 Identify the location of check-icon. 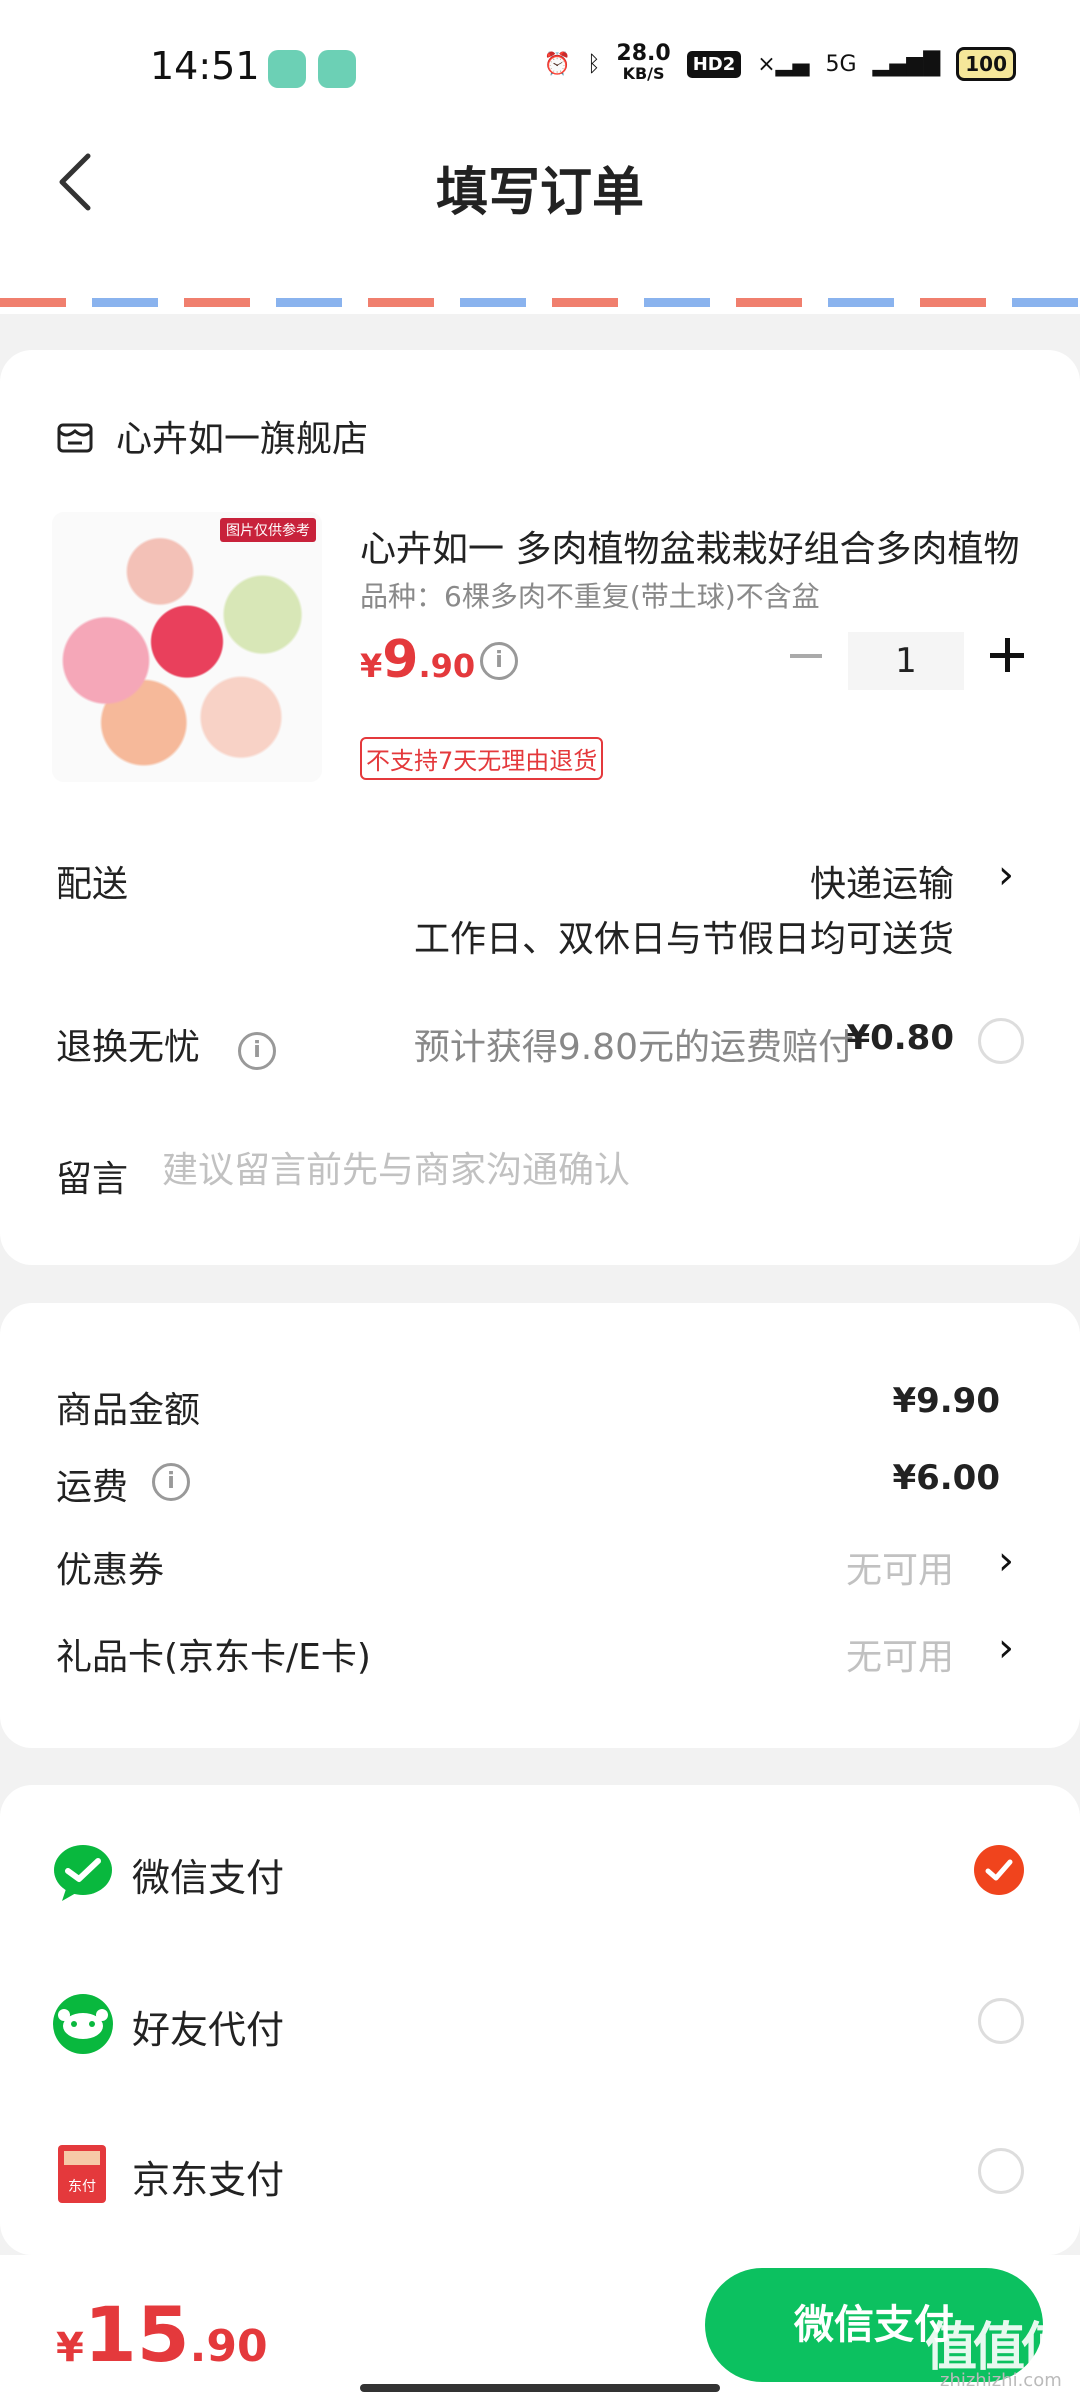
(999, 1870).